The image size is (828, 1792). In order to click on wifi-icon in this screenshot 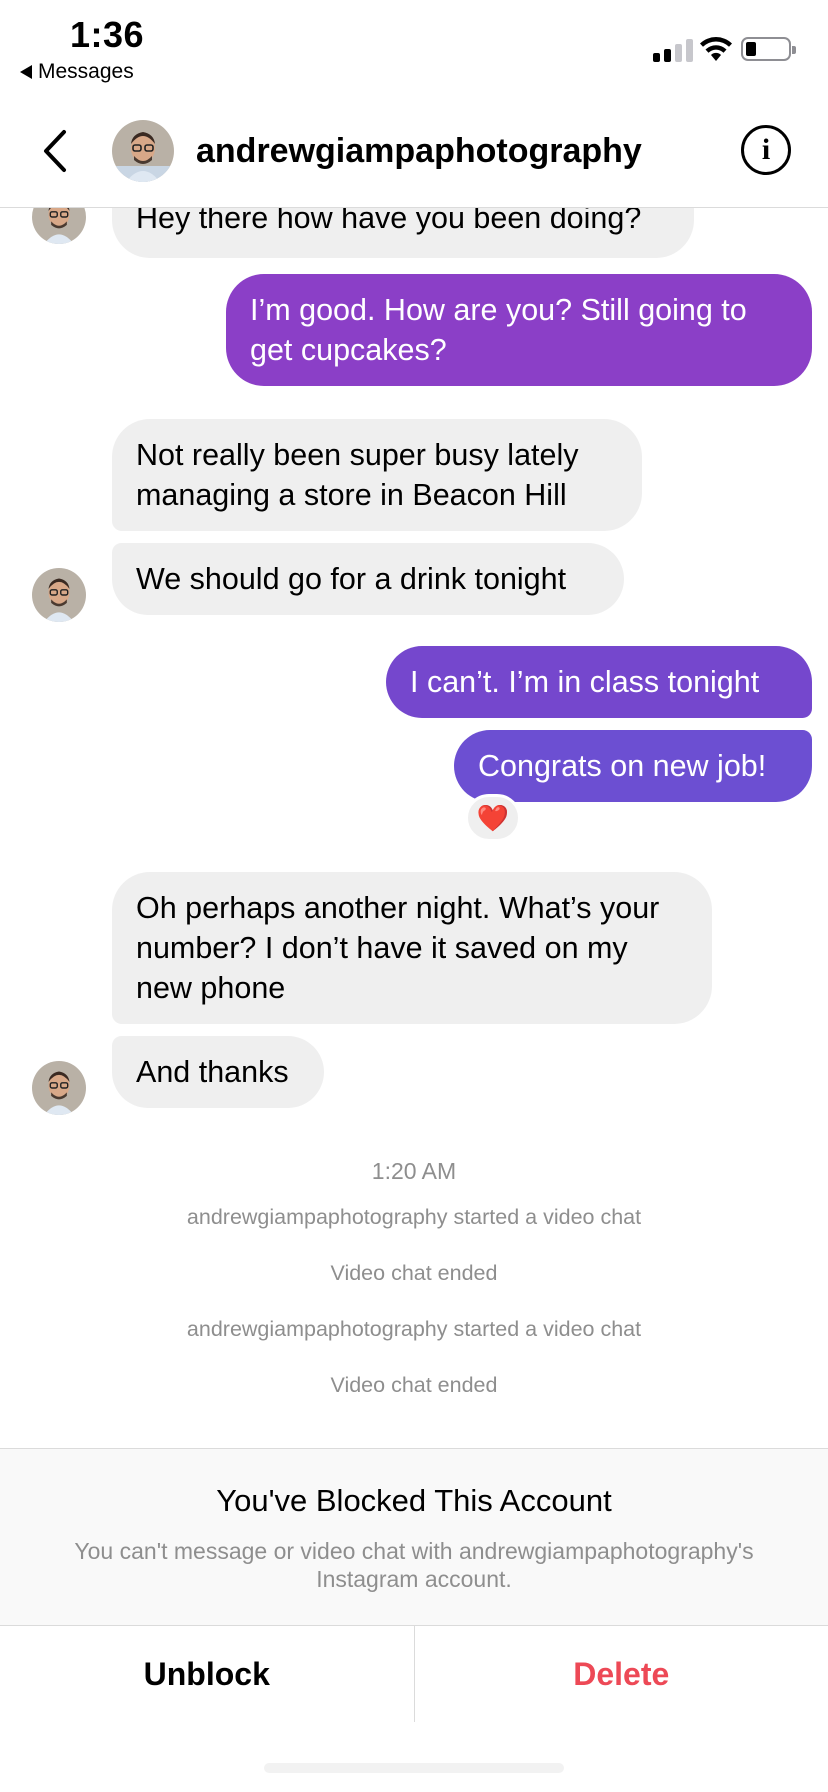, I will do `click(716, 49)`.